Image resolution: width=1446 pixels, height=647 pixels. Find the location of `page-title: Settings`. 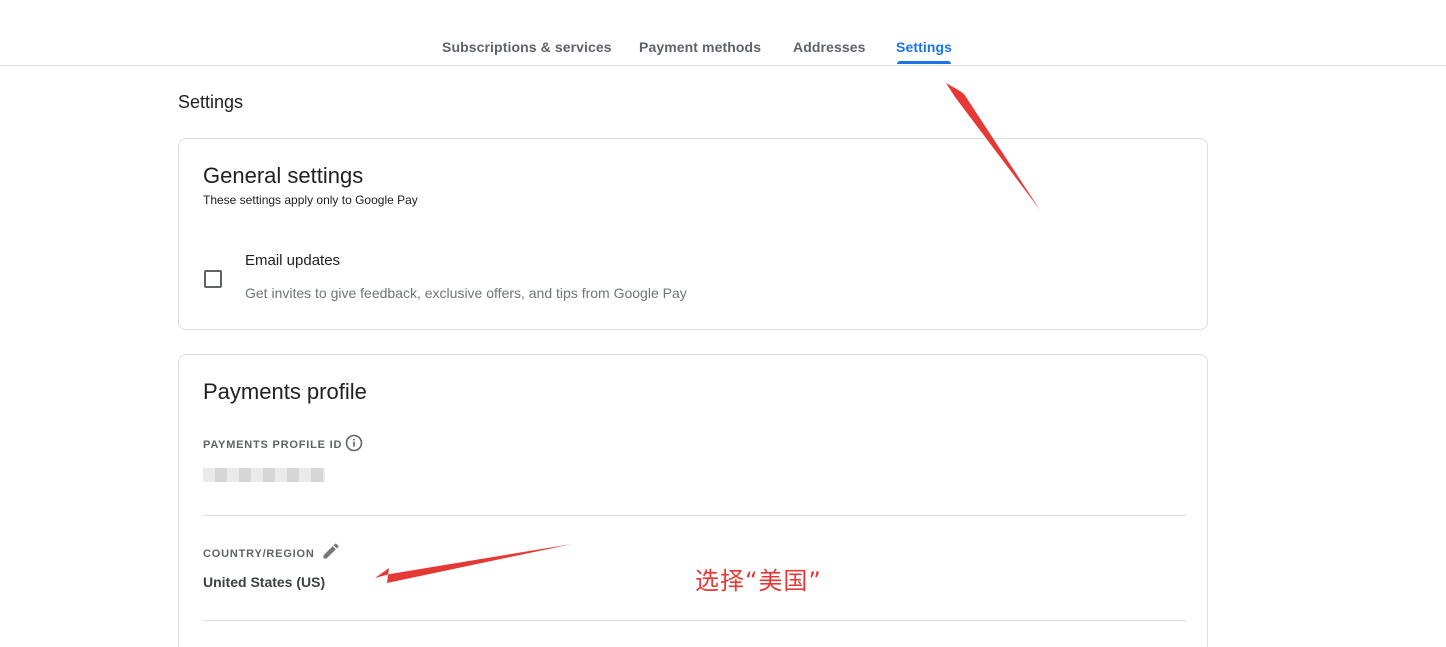

page-title: Settings is located at coordinates (211, 102).